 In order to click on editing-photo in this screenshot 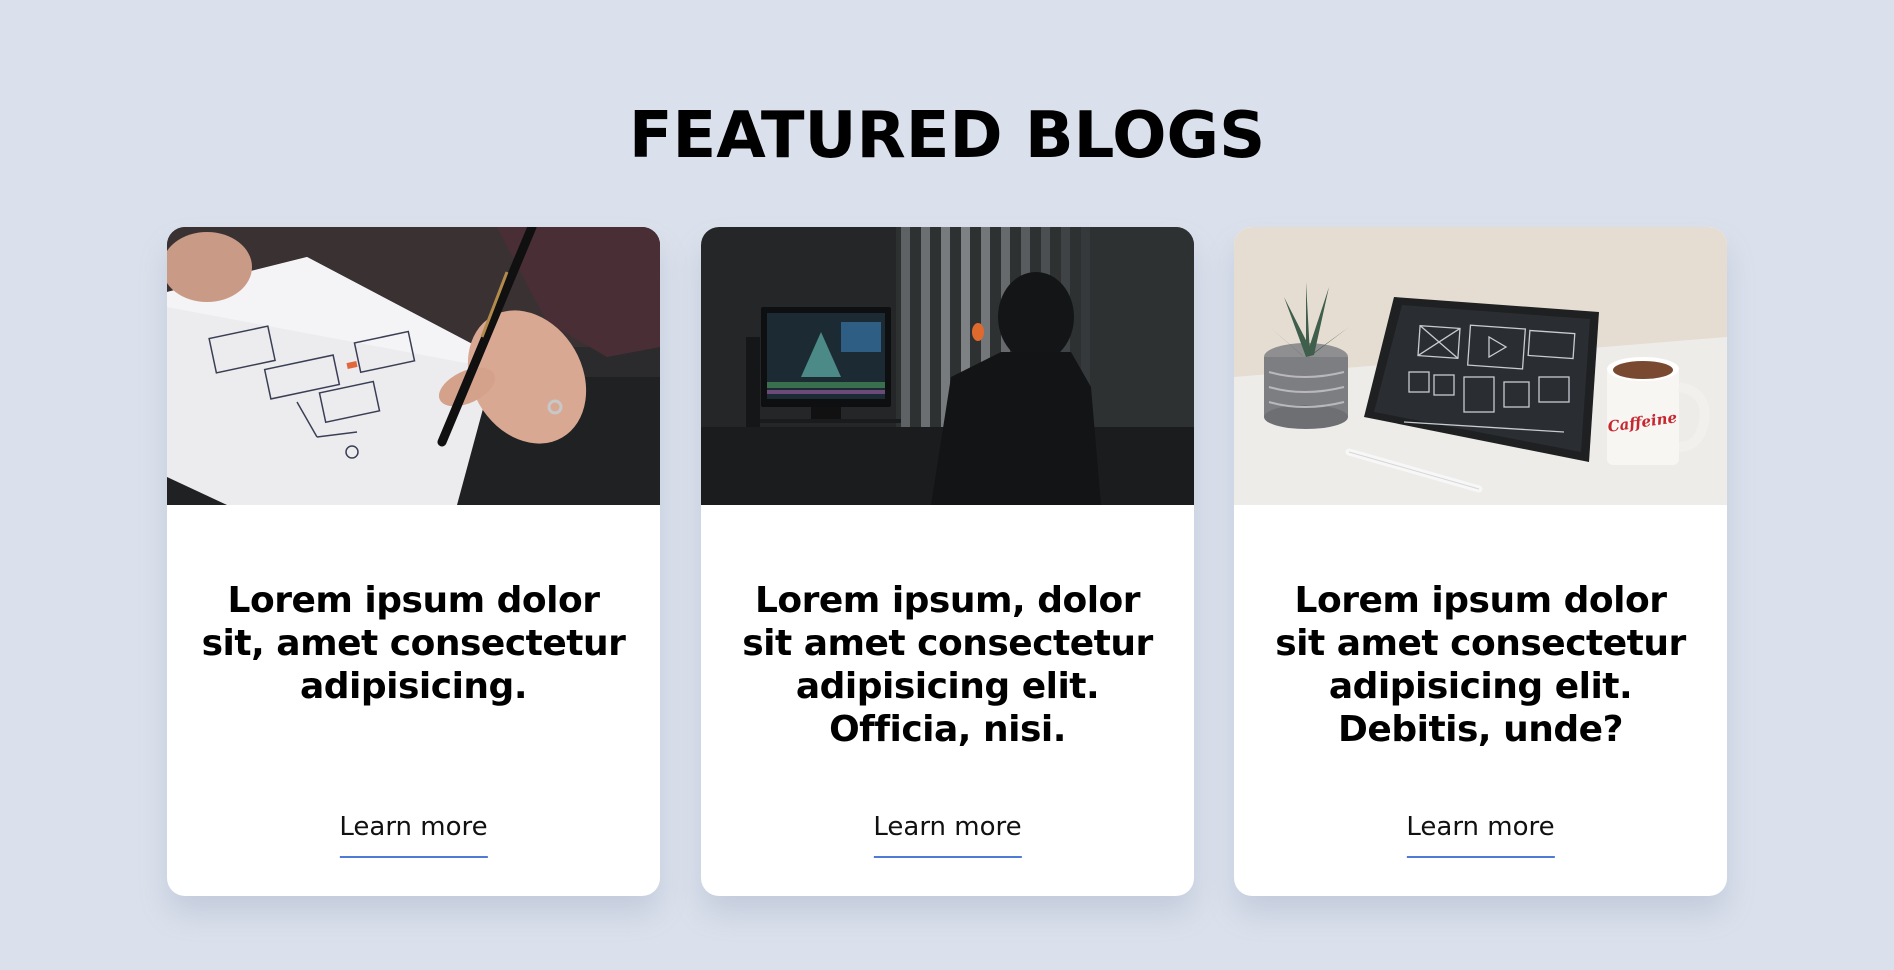, I will do `click(947, 366)`.